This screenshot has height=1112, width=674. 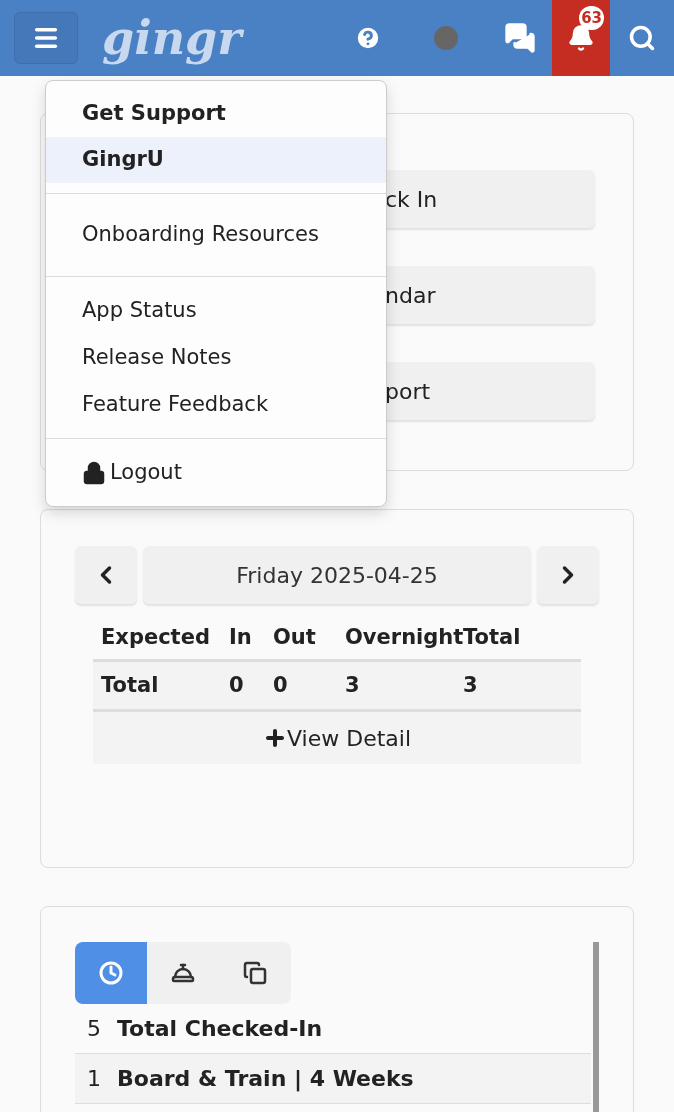 I want to click on copy-icon, so click(x=255, y=973).